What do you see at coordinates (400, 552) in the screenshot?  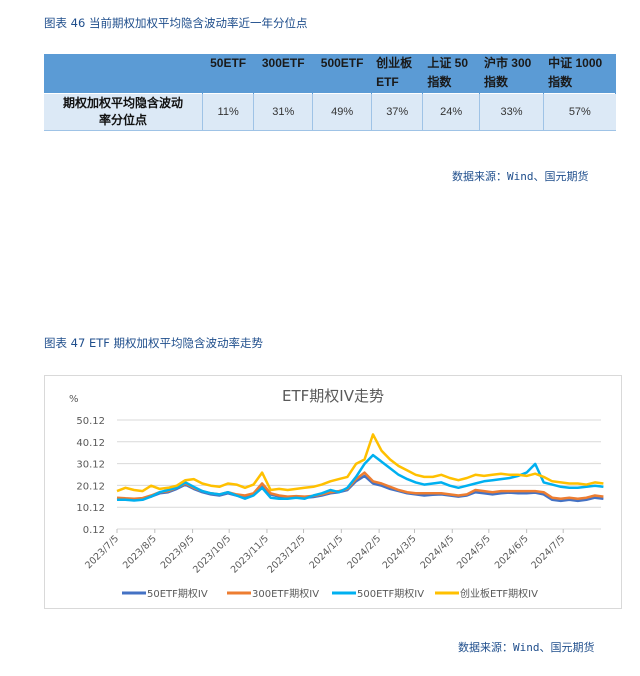 I see `x-tick-label: 2024/3/5` at bounding box center [400, 552].